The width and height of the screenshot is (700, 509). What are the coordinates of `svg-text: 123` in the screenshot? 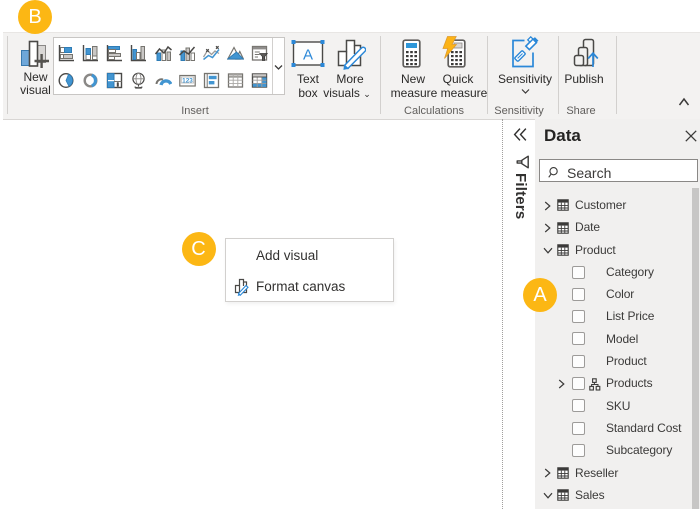 It's located at (187, 81).